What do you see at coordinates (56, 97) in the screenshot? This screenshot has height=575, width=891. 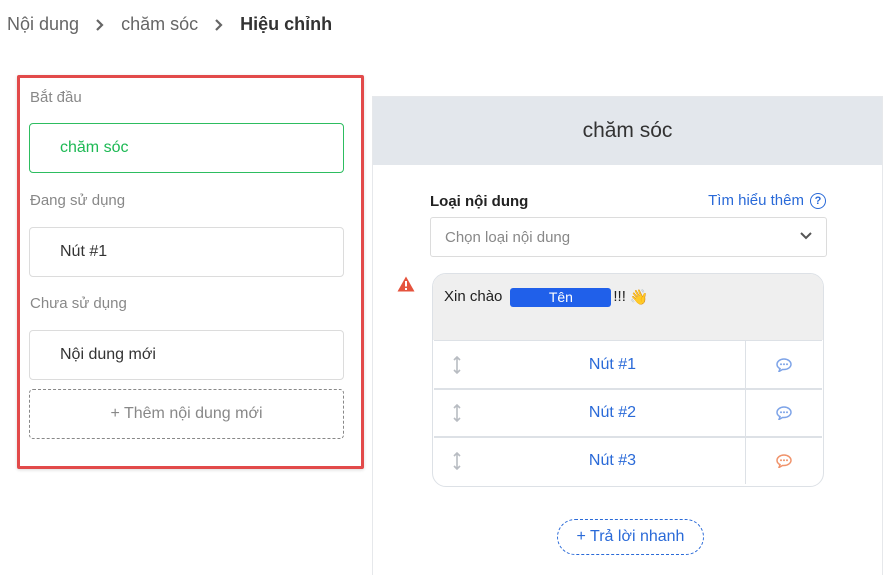 I see `start-section-label: Bắt đầu` at bounding box center [56, 97].